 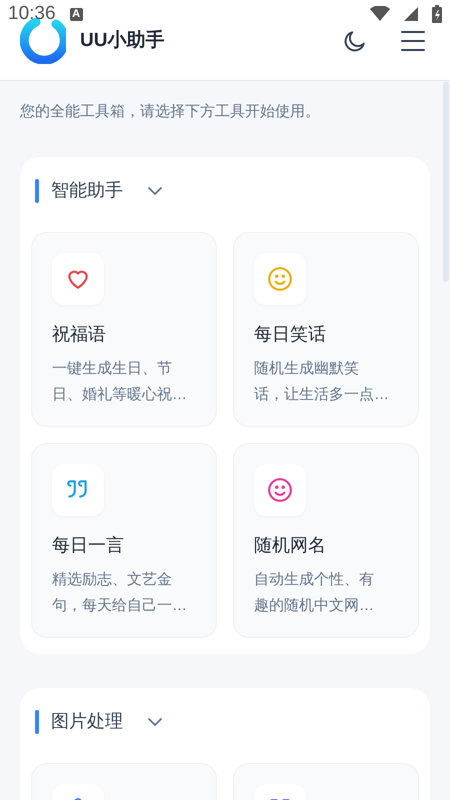 I want to click on section-title: 智能助手, so click(x=87, y=190).